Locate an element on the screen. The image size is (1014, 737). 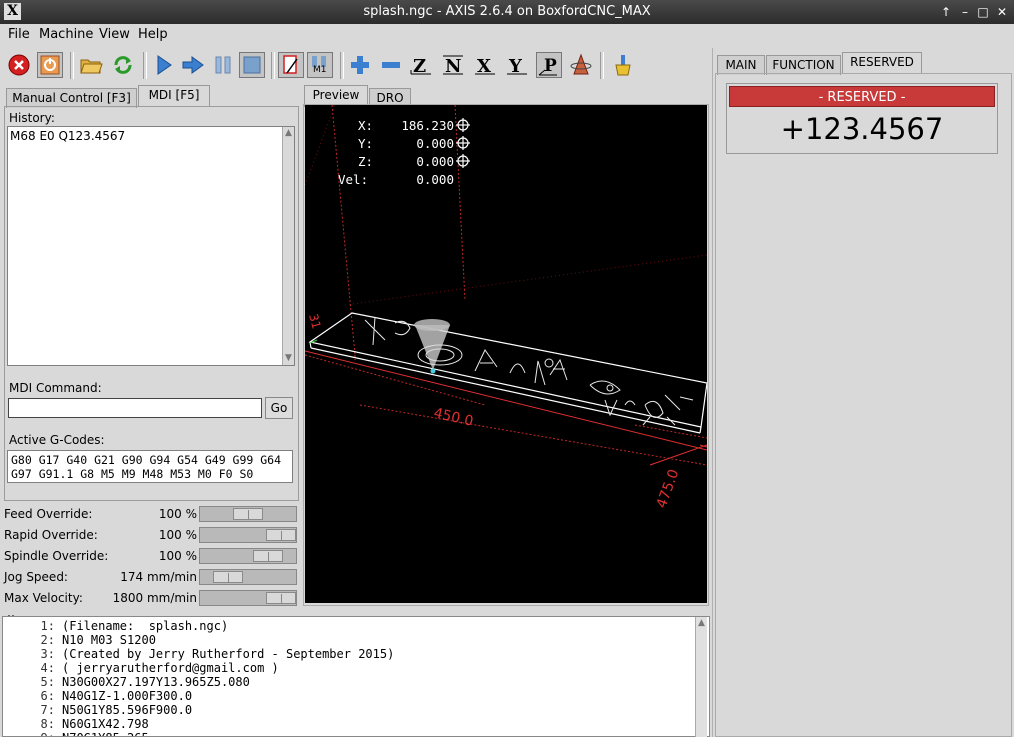
history-list: M68 E0 Q123.4567 ▲ ▼ is located at coordinates (151, 246).